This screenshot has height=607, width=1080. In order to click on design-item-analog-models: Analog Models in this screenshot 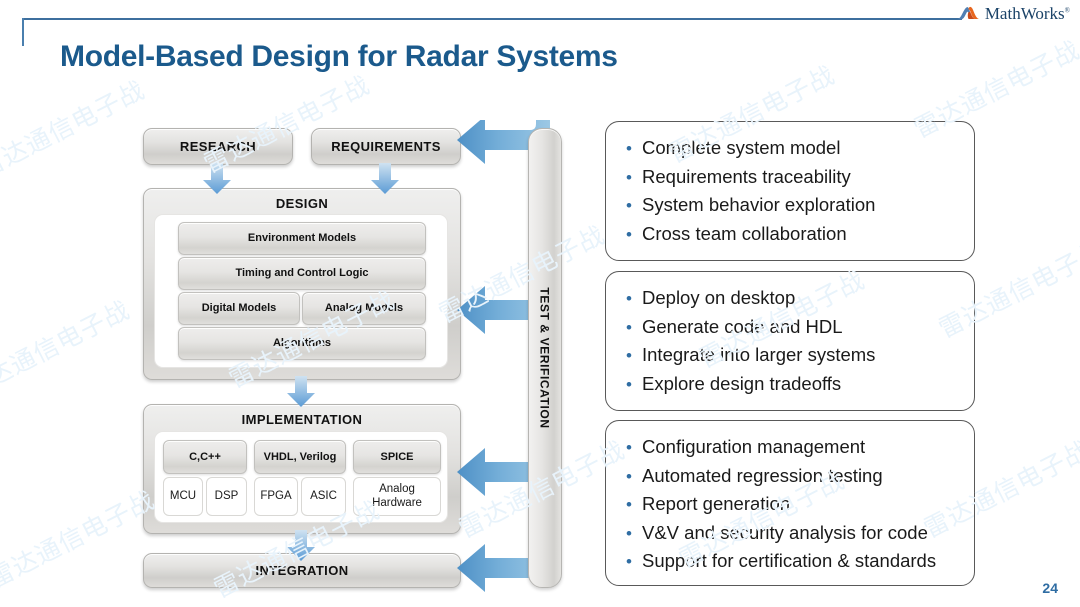, I will do `click(364, 308)`.